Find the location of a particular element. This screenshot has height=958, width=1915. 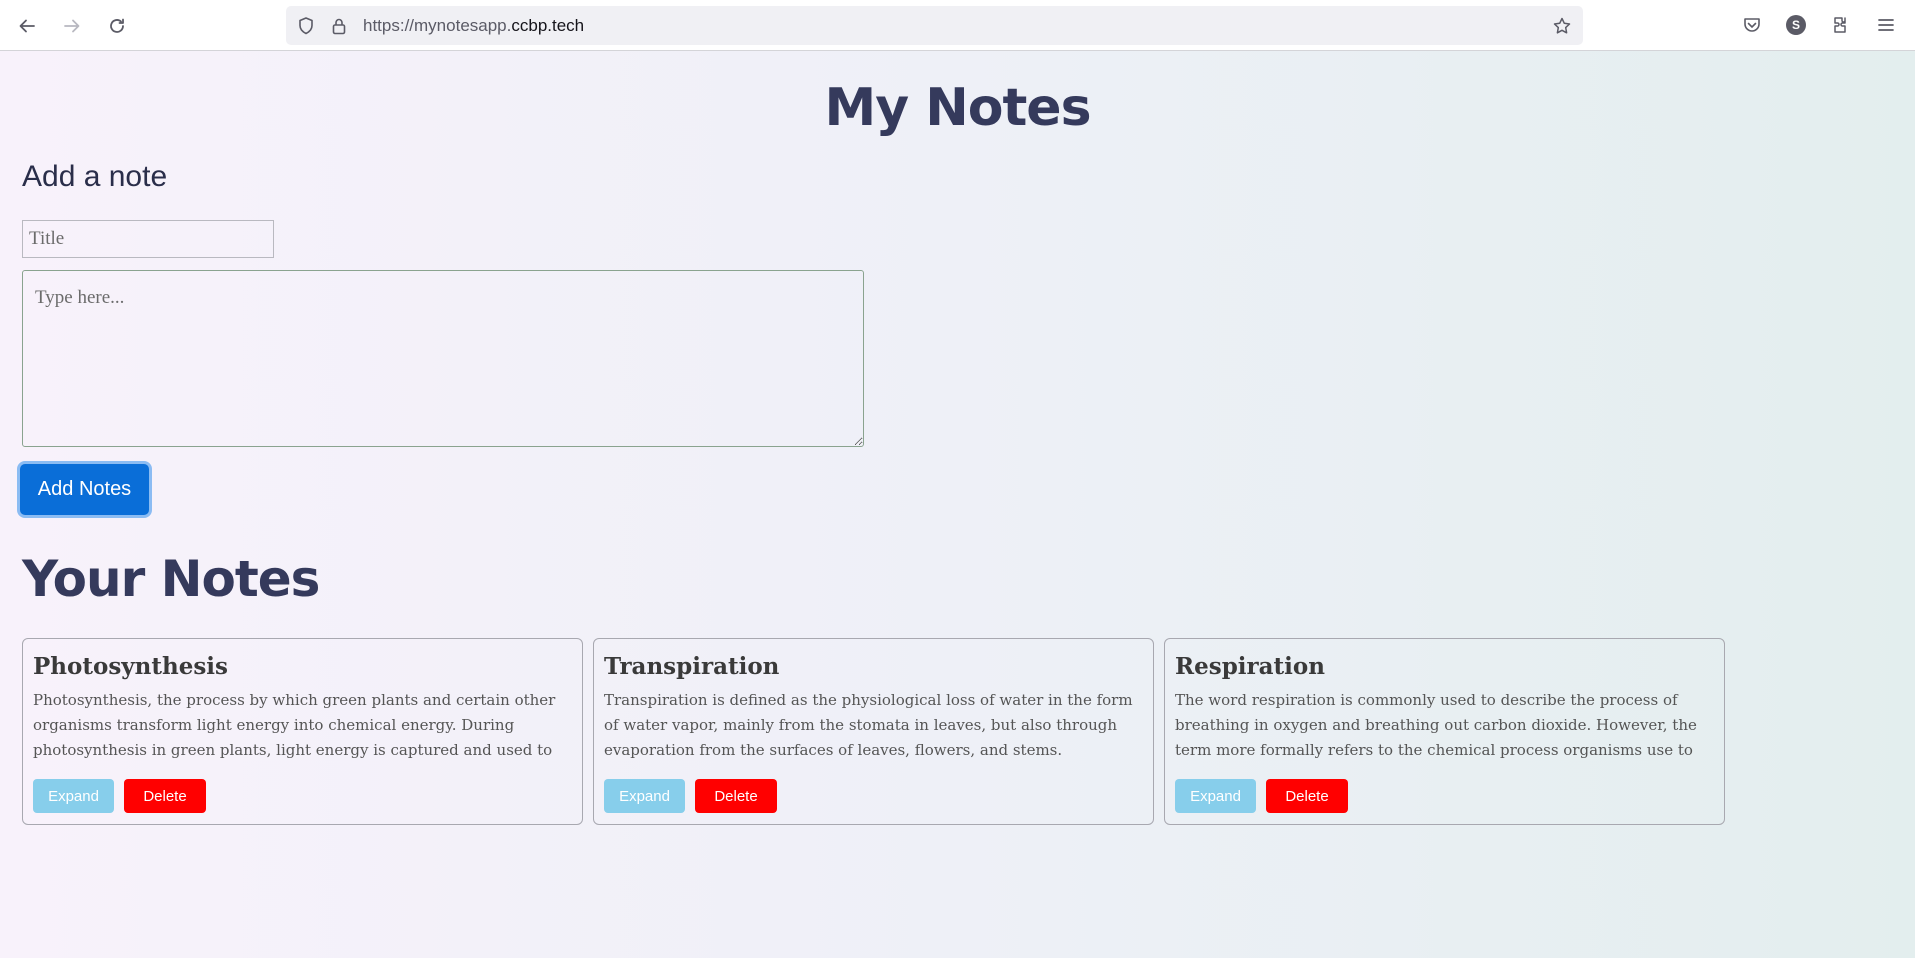

note-body-textarea is located at coordinates (443, 358).